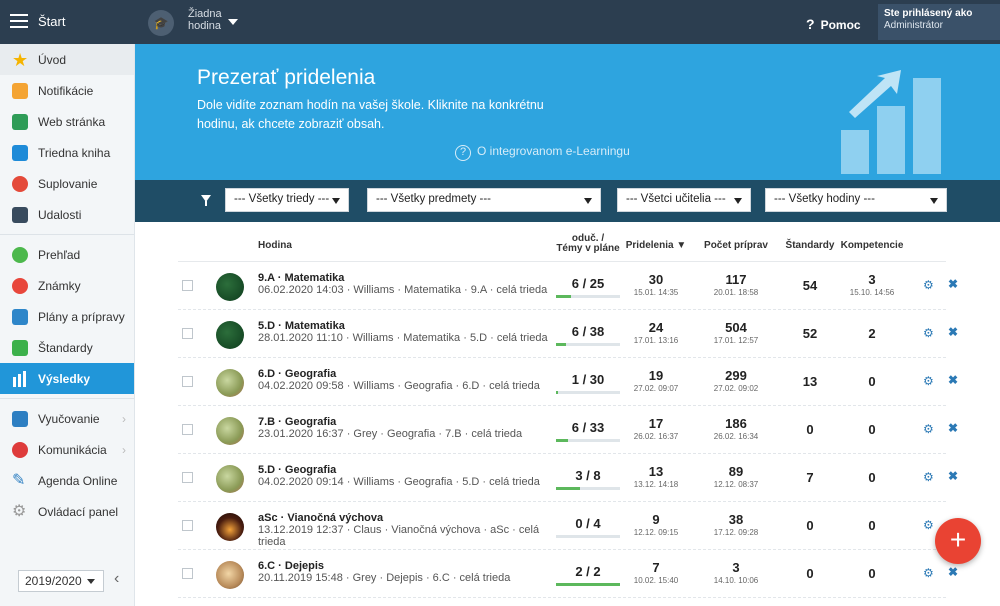  I want to click on assignments-count: 19, so click(656, 375).